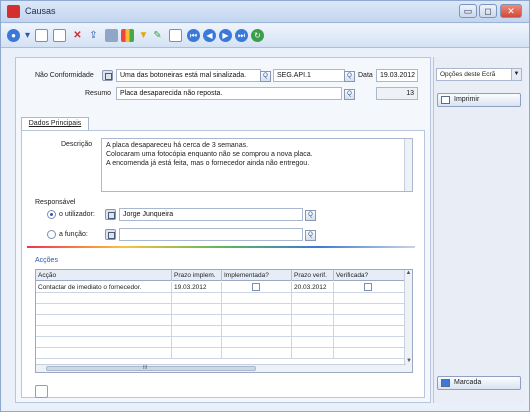 This screenshot has height=412, width=530. What do you see at coordinates (445, 100) in the screenshot?
I see `printer-icon` at bounding box center [445, 100].